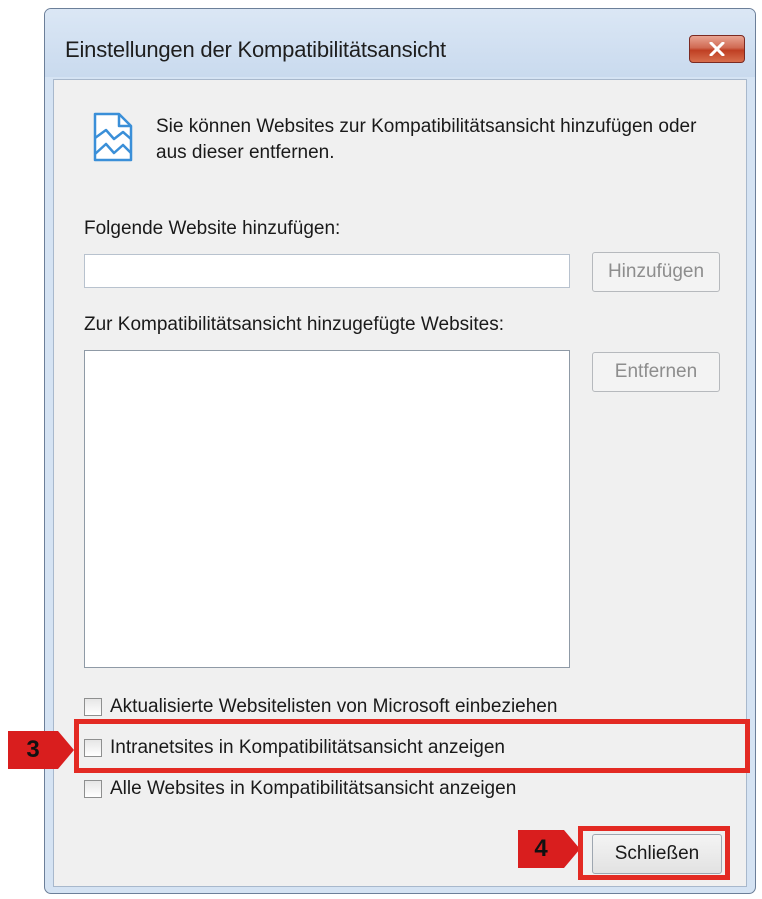 This screenshot has height=899, width=762. Describe the element at coordinates (656, 372) in the screenshot. I see `remove-site-button: Entfernen` at that location.